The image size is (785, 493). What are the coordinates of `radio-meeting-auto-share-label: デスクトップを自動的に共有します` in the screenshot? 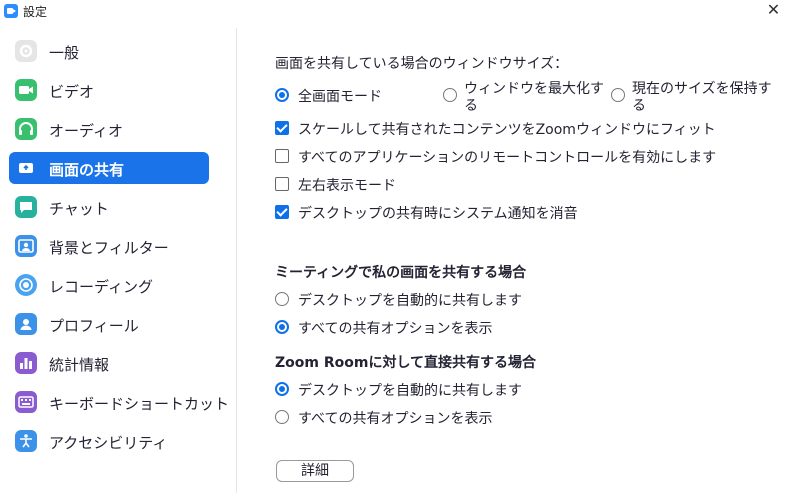 It's located at (410, 301).